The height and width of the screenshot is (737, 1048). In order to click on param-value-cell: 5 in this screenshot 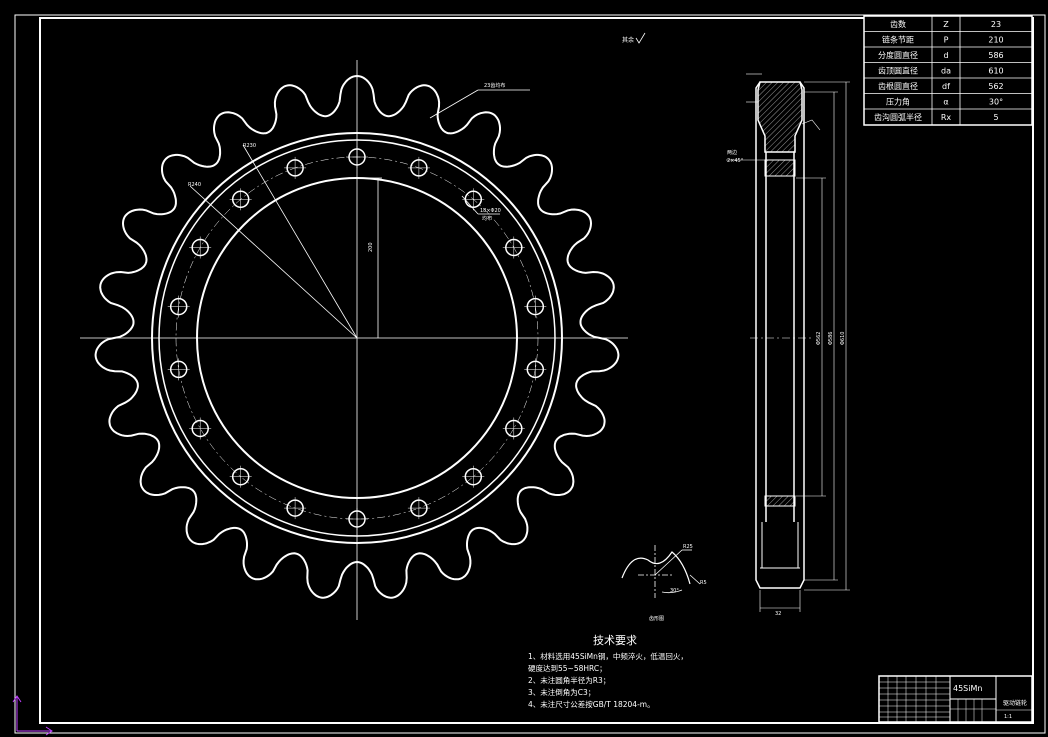, I will do `click(995, 117)`.